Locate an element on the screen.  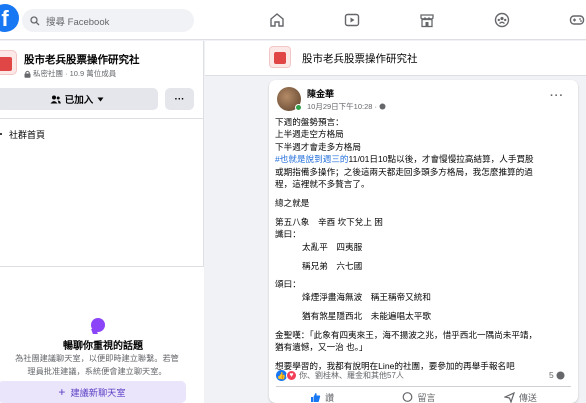
post-line: 太亂平 四夷服 is located at coordinates (332, 246).